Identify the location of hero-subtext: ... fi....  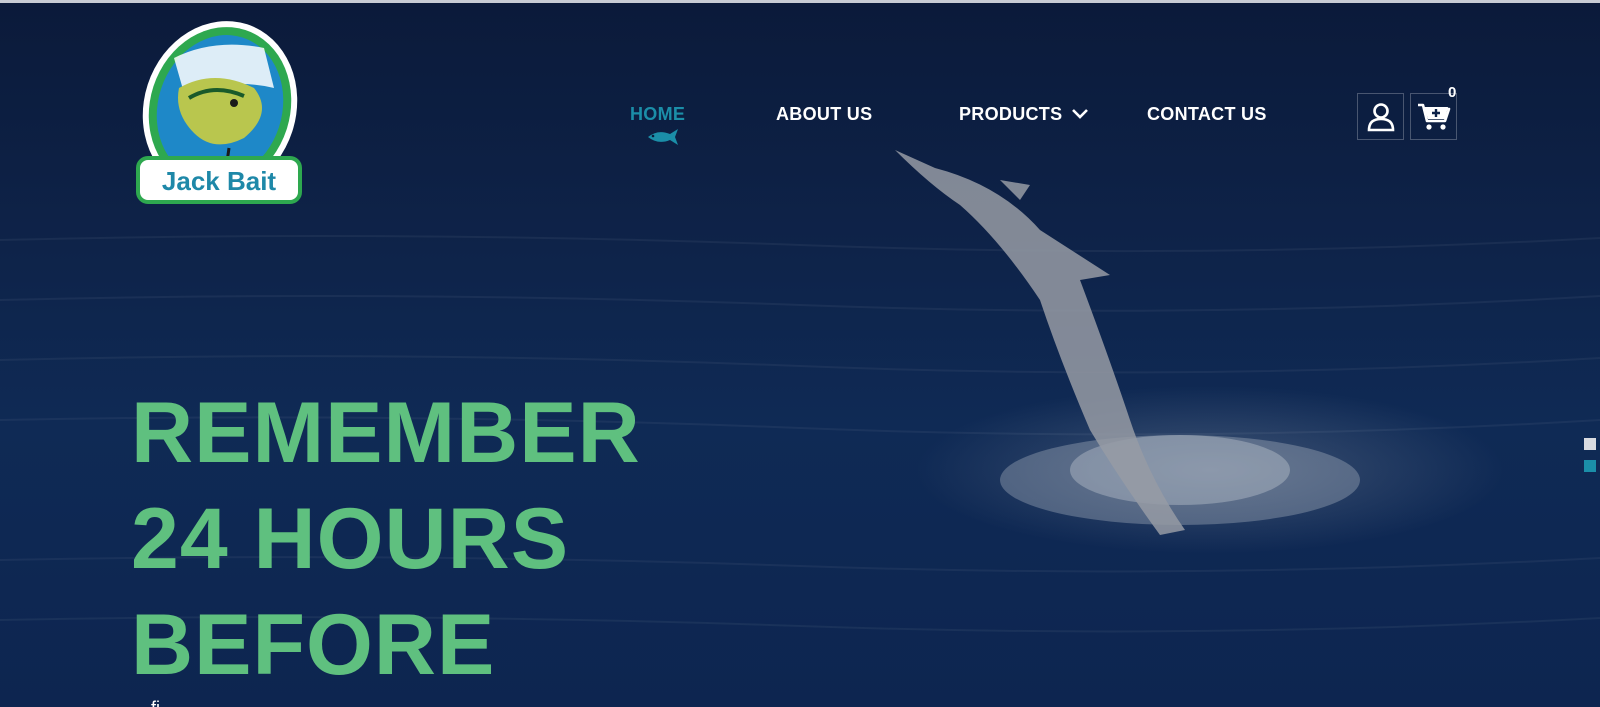
(153, 702).